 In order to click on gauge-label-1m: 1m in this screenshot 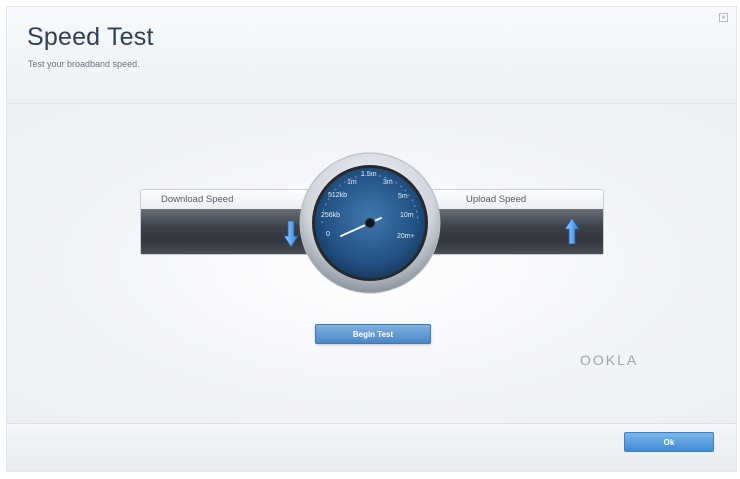, I will do `click(352, 182)`.